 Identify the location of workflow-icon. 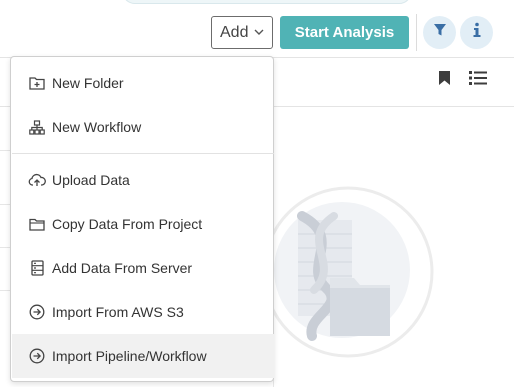
(37, 127).